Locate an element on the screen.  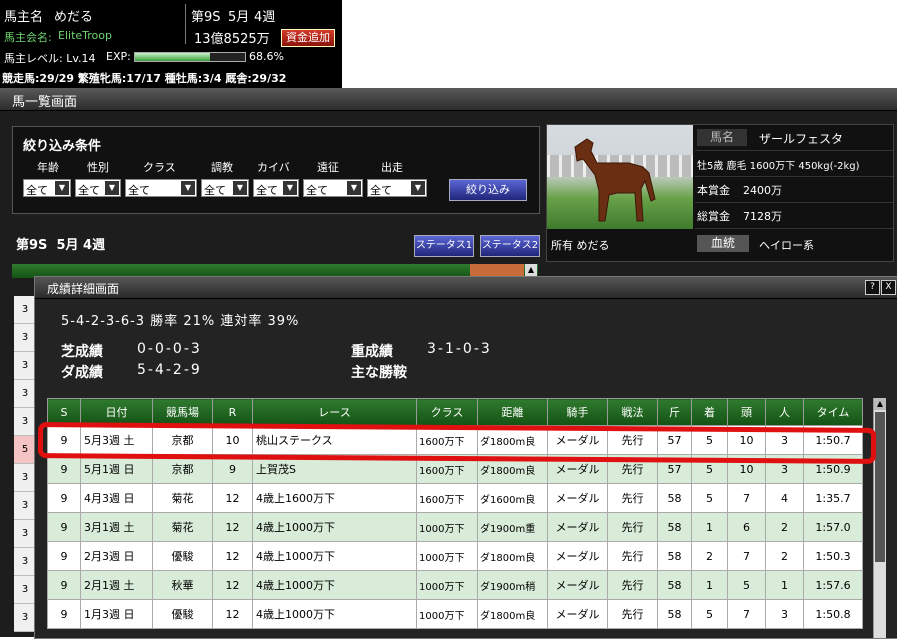
cell-distance: ダ1900m重 is located at coordinates (512, 527).